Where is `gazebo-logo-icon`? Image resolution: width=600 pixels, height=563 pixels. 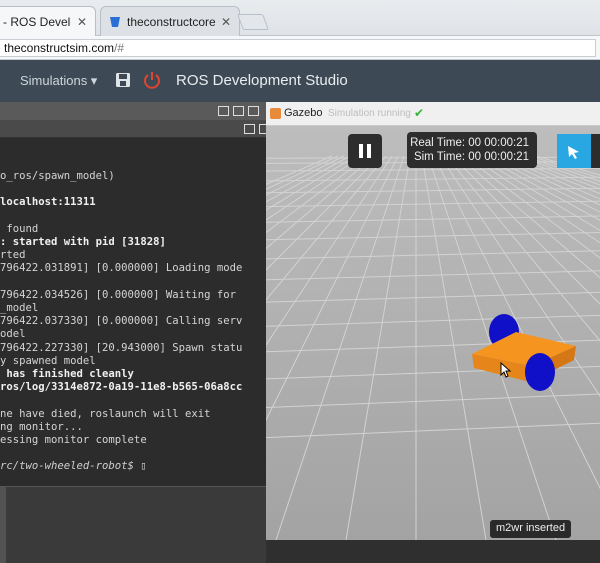 gazebo-logo-icon is located at coordinates (275, 113).